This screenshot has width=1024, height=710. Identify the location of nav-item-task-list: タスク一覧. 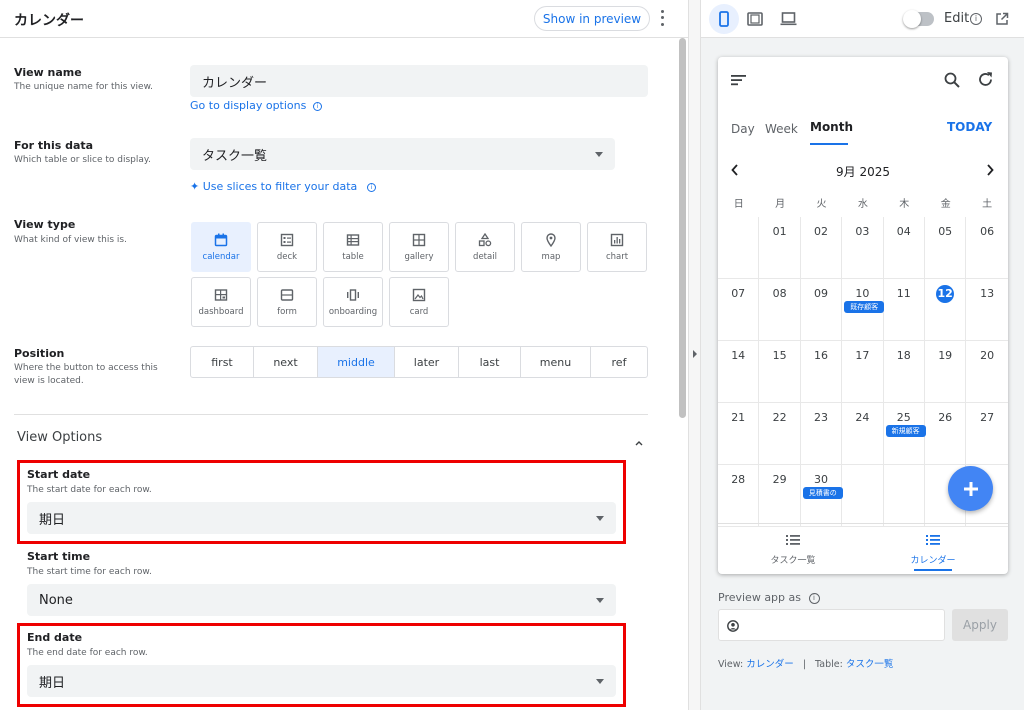
(793, 548).